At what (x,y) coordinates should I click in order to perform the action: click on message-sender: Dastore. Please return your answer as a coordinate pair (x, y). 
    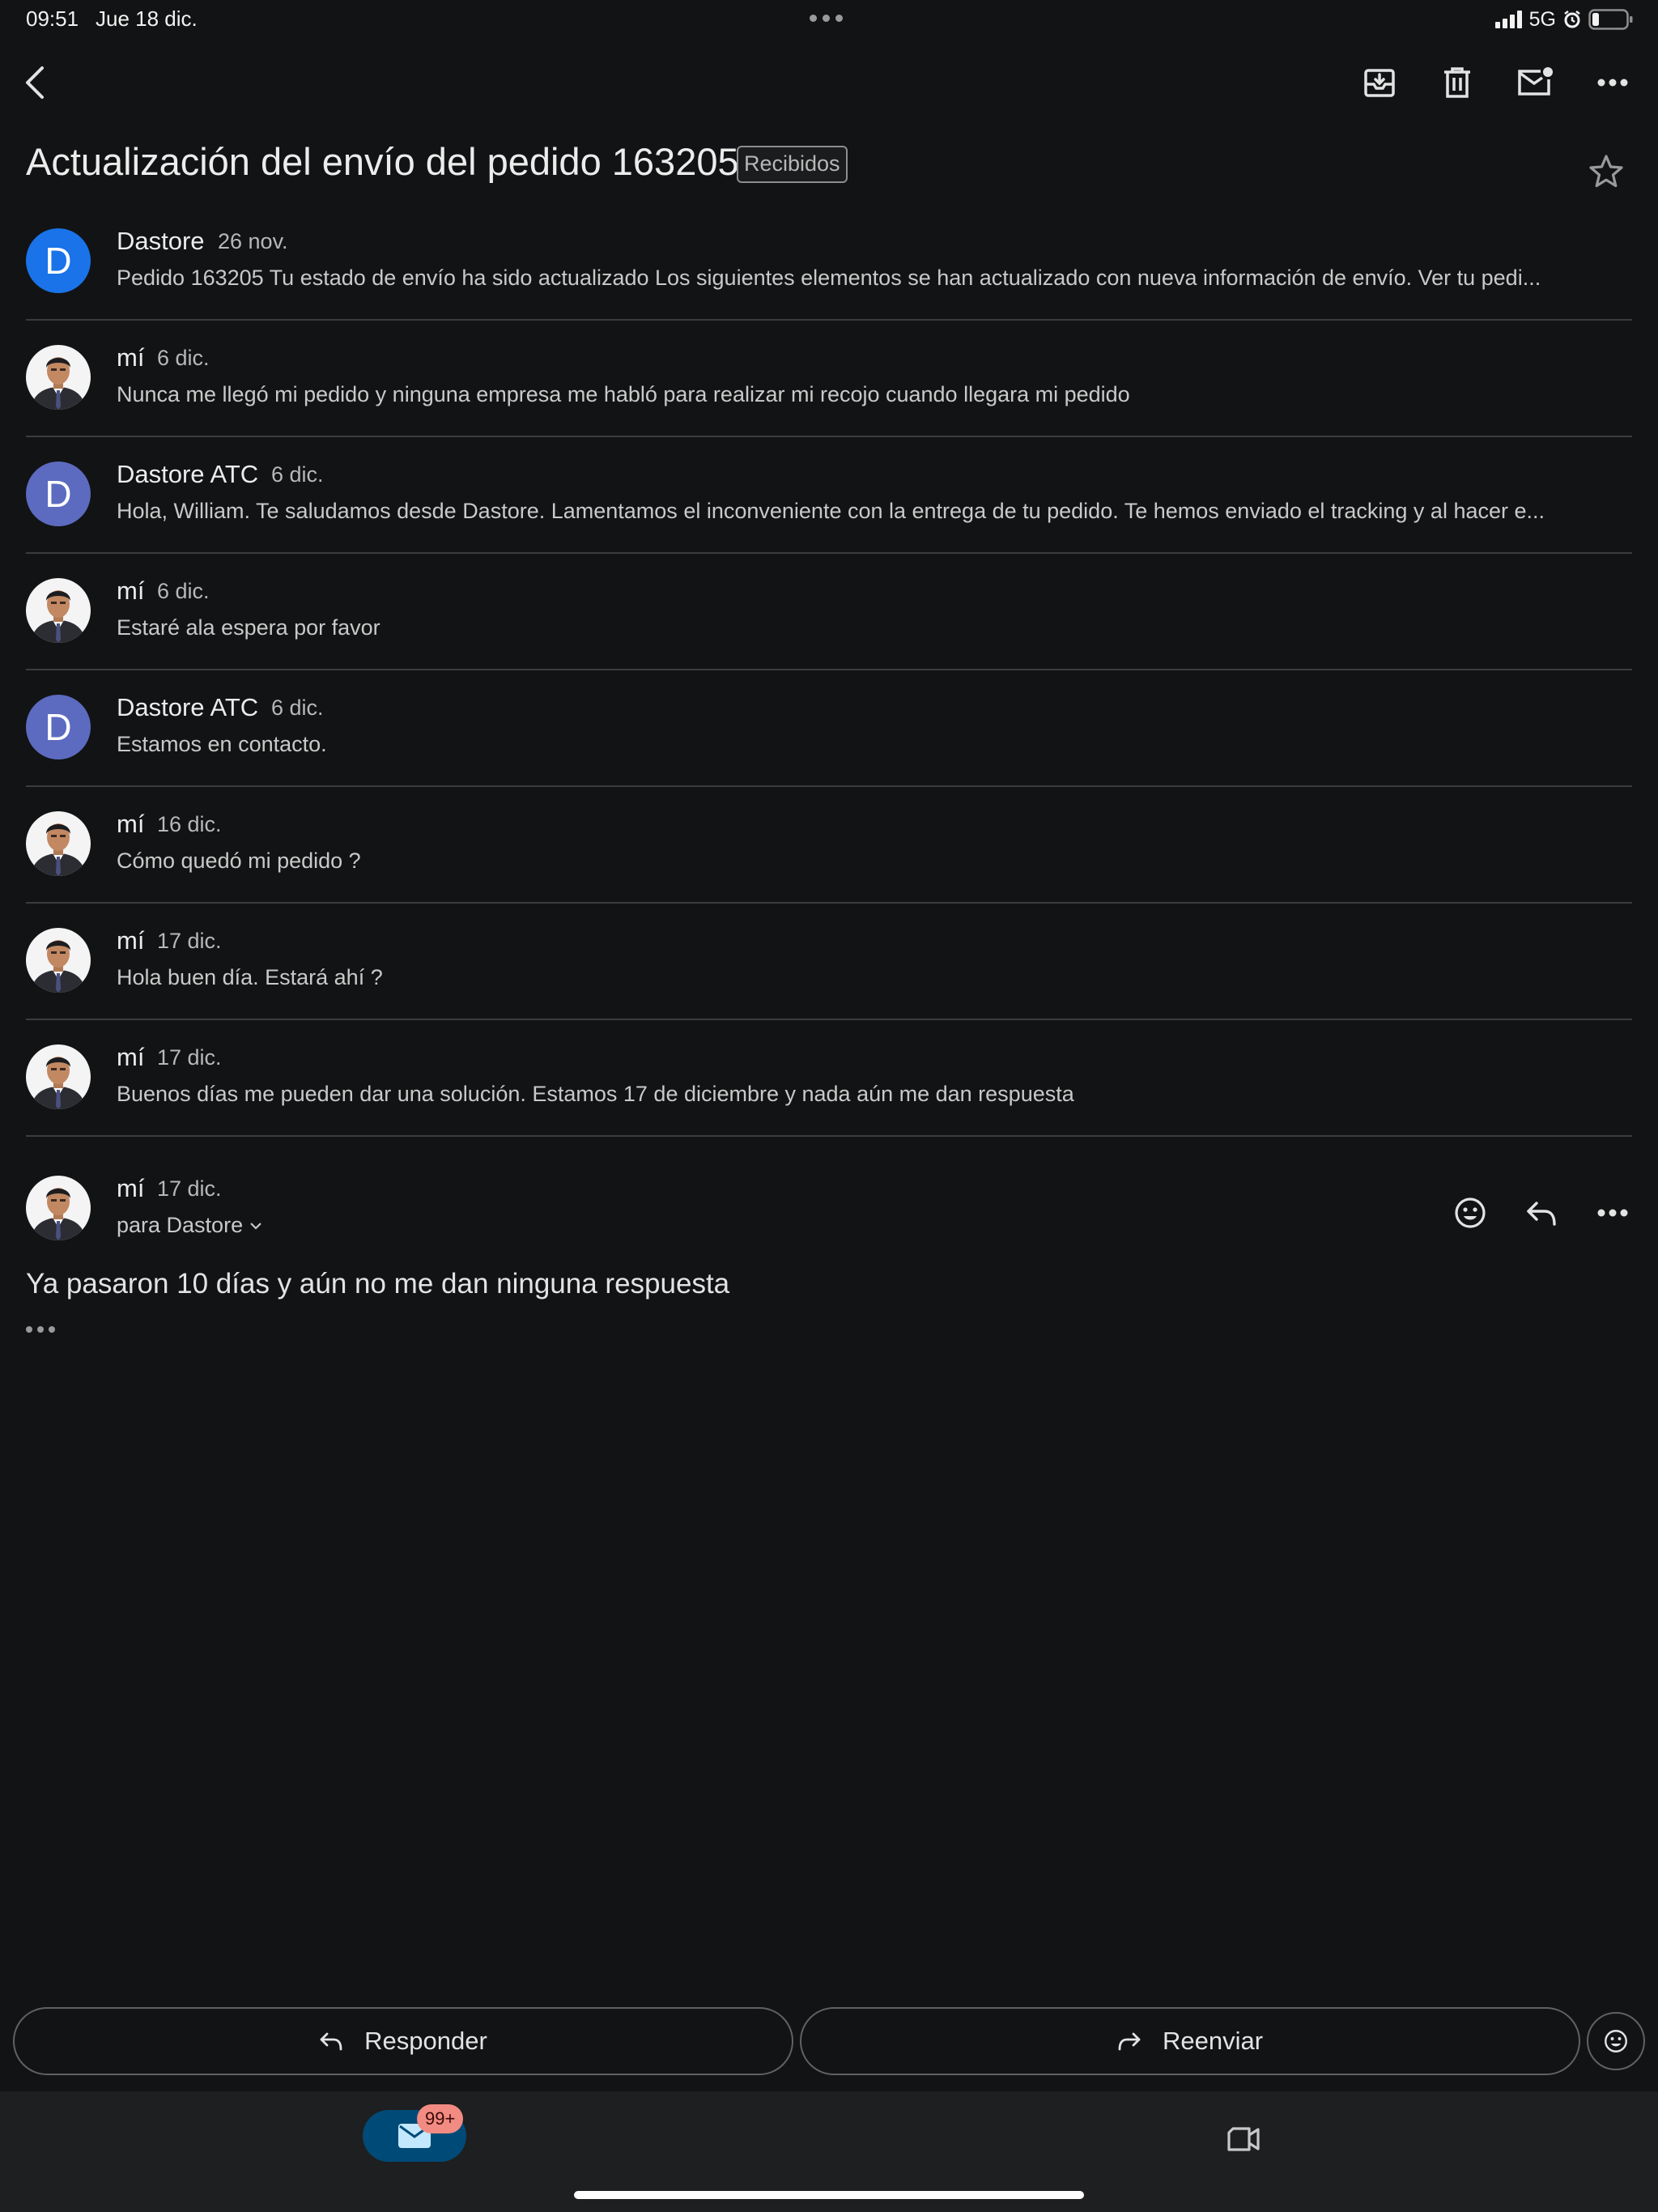
    Looking at the image, I should click on (161, 241).